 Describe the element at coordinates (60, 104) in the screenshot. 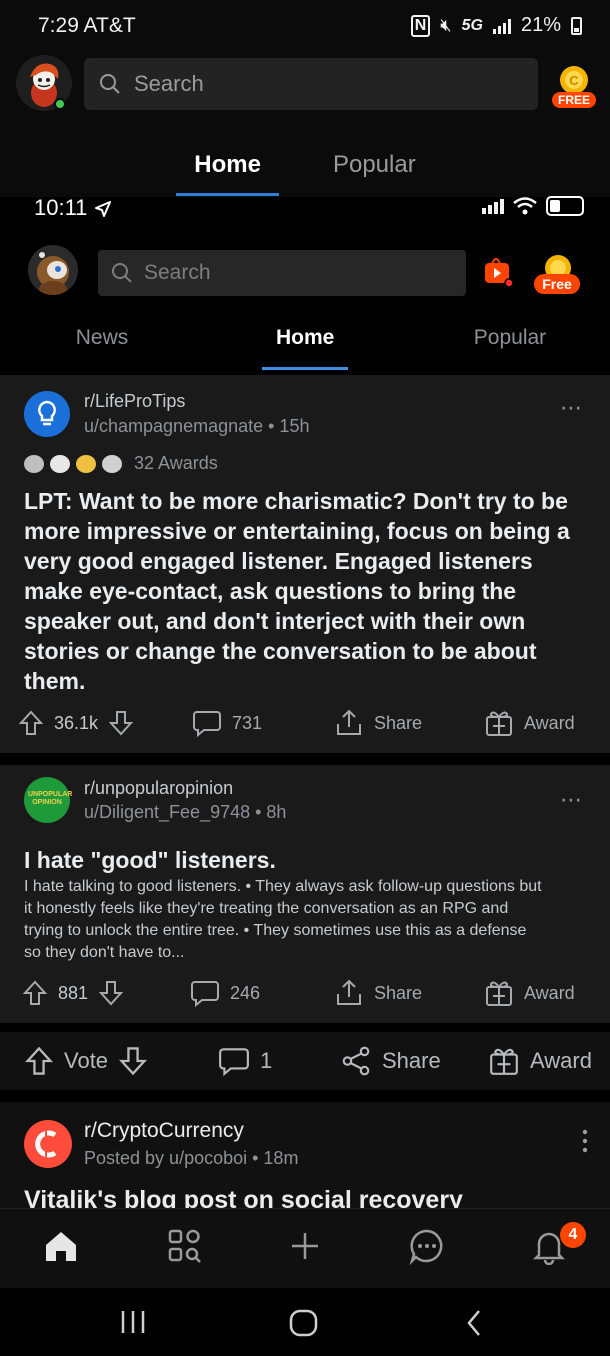

I see `online-status-dot` at that location.